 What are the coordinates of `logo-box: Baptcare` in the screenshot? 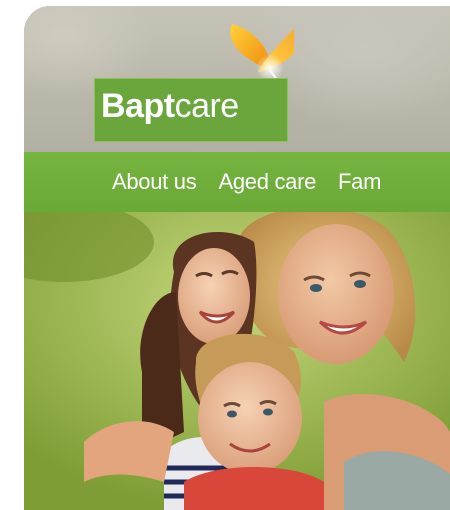 It's located at (191, 110).